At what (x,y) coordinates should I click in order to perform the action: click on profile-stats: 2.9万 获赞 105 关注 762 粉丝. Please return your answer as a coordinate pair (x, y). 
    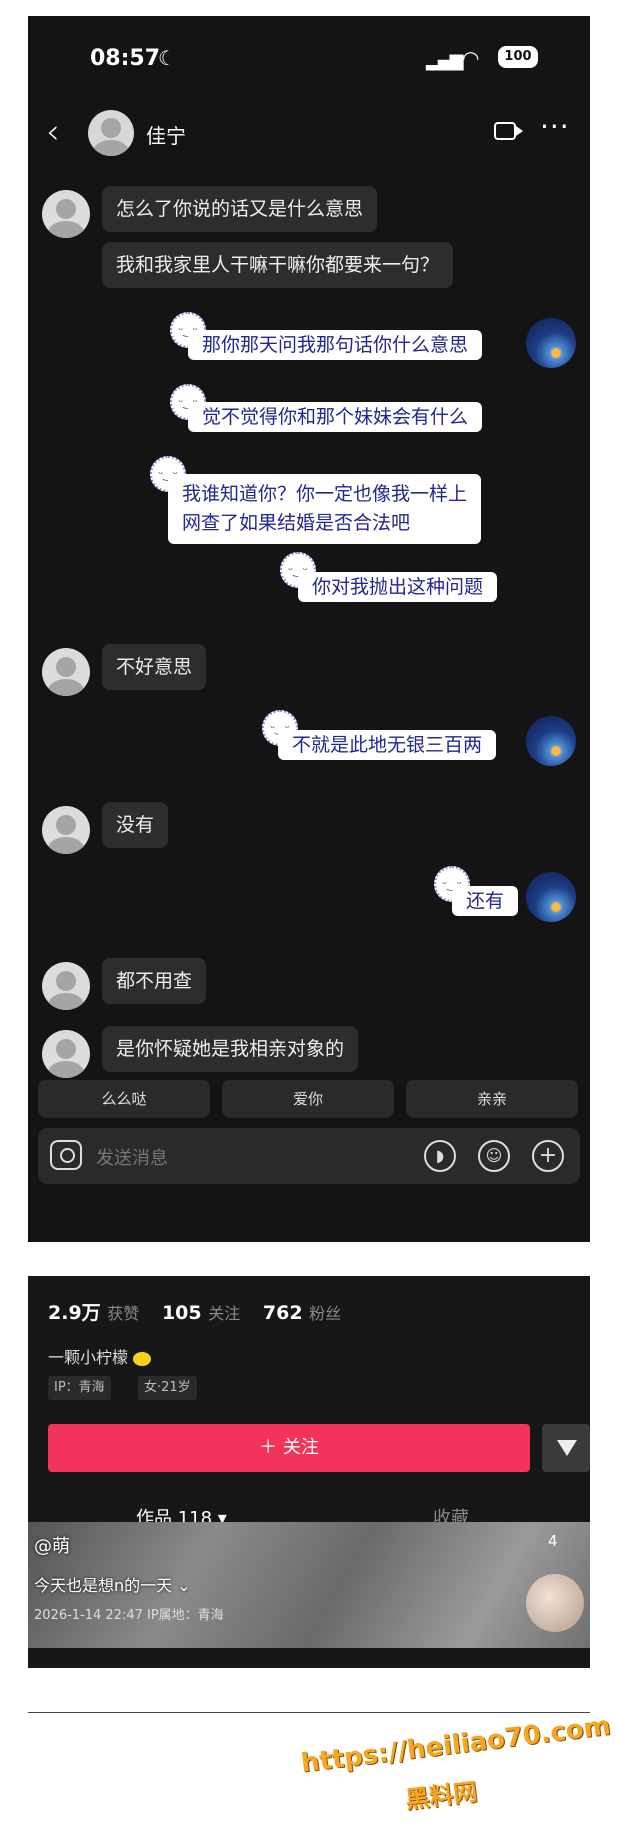
    Looking at the image, I should click on (202, 1311).